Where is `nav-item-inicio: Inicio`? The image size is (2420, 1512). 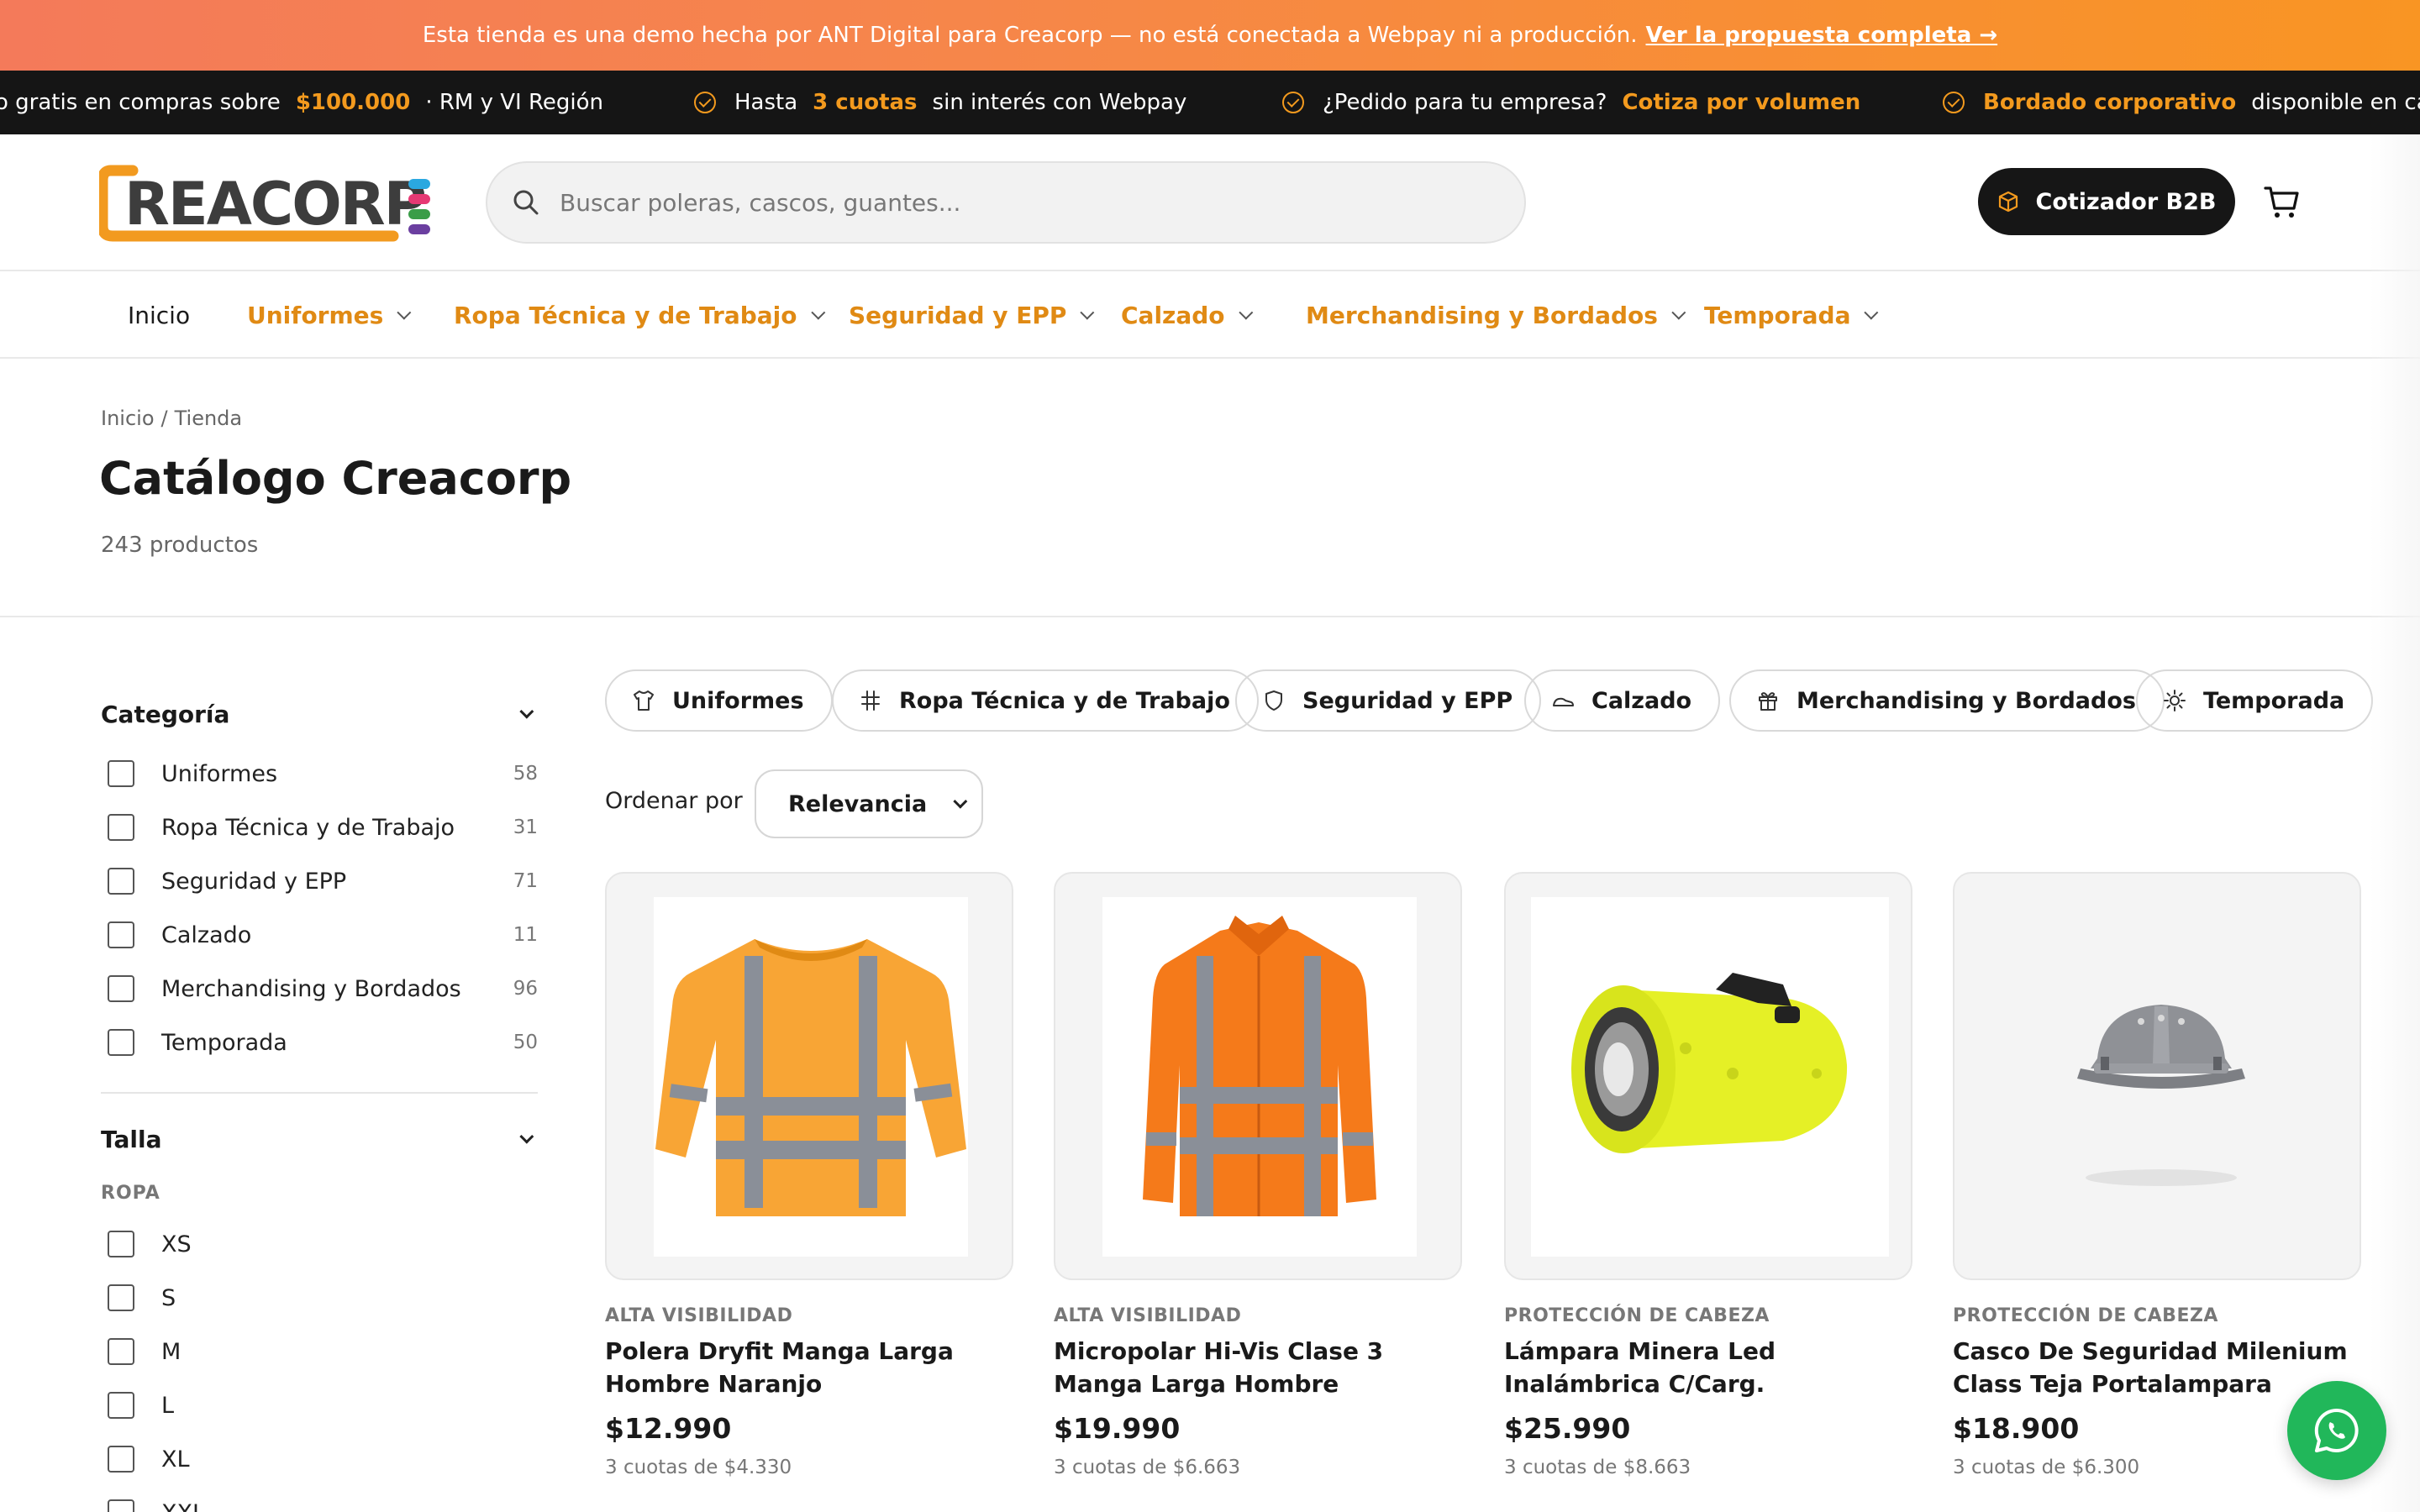
nav-item-inicio: Inicio is located at coordinates (159, 315).